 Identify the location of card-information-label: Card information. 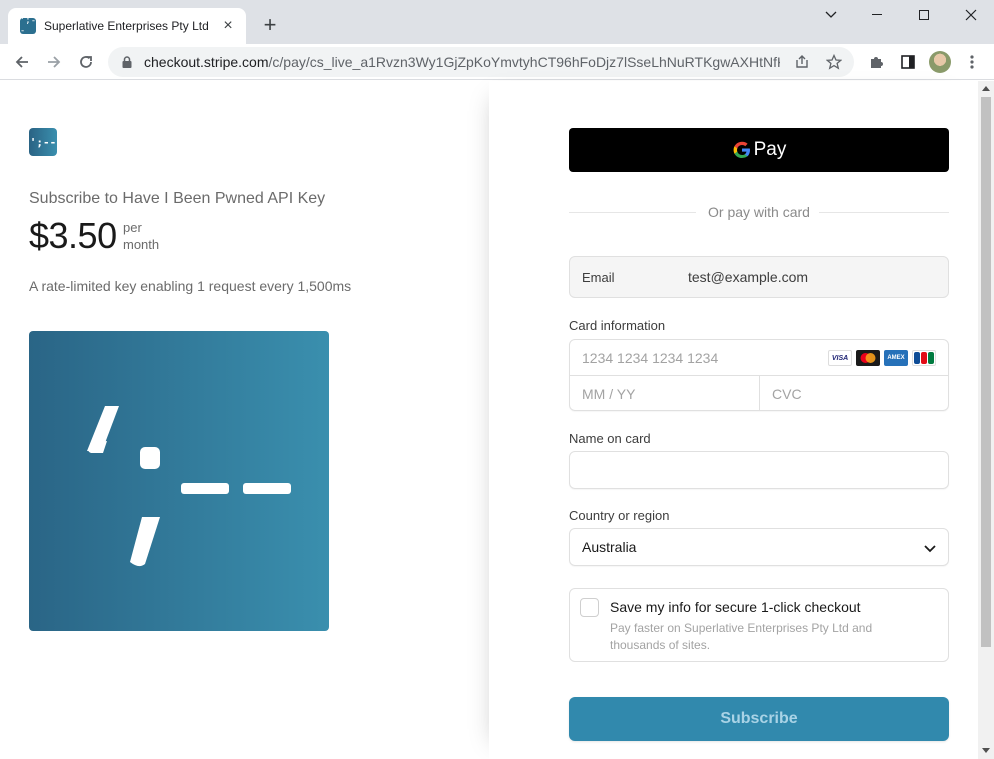
(617, 325).